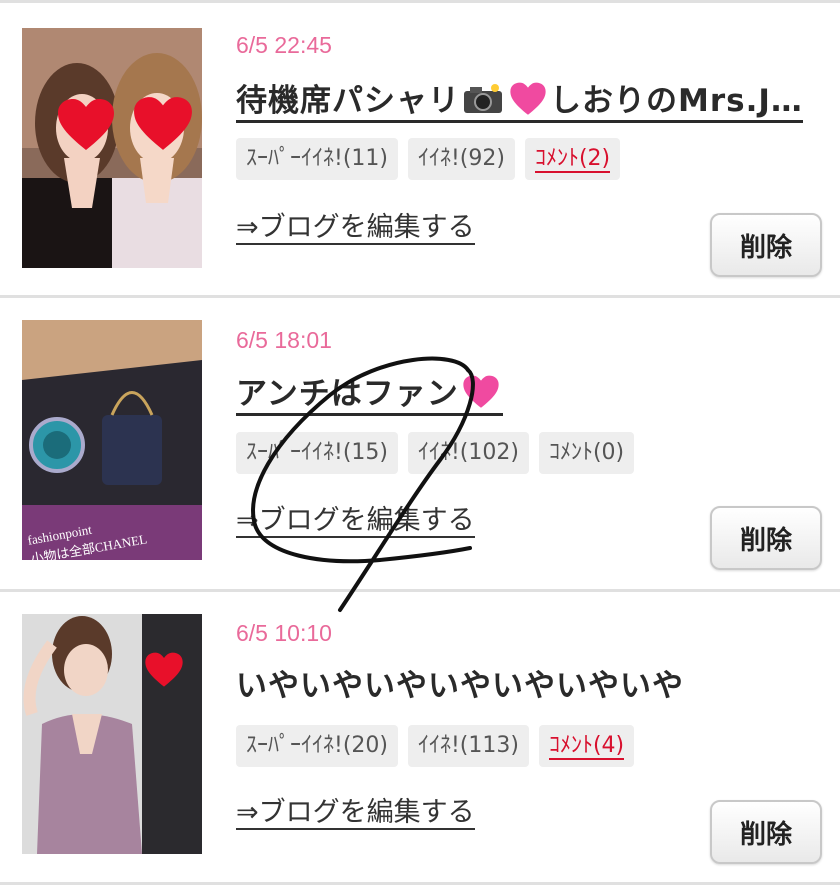  Describe the element at coordinates (284, 340) in the screenshot. I see `entry-date: 6/5 18:01` at that location.